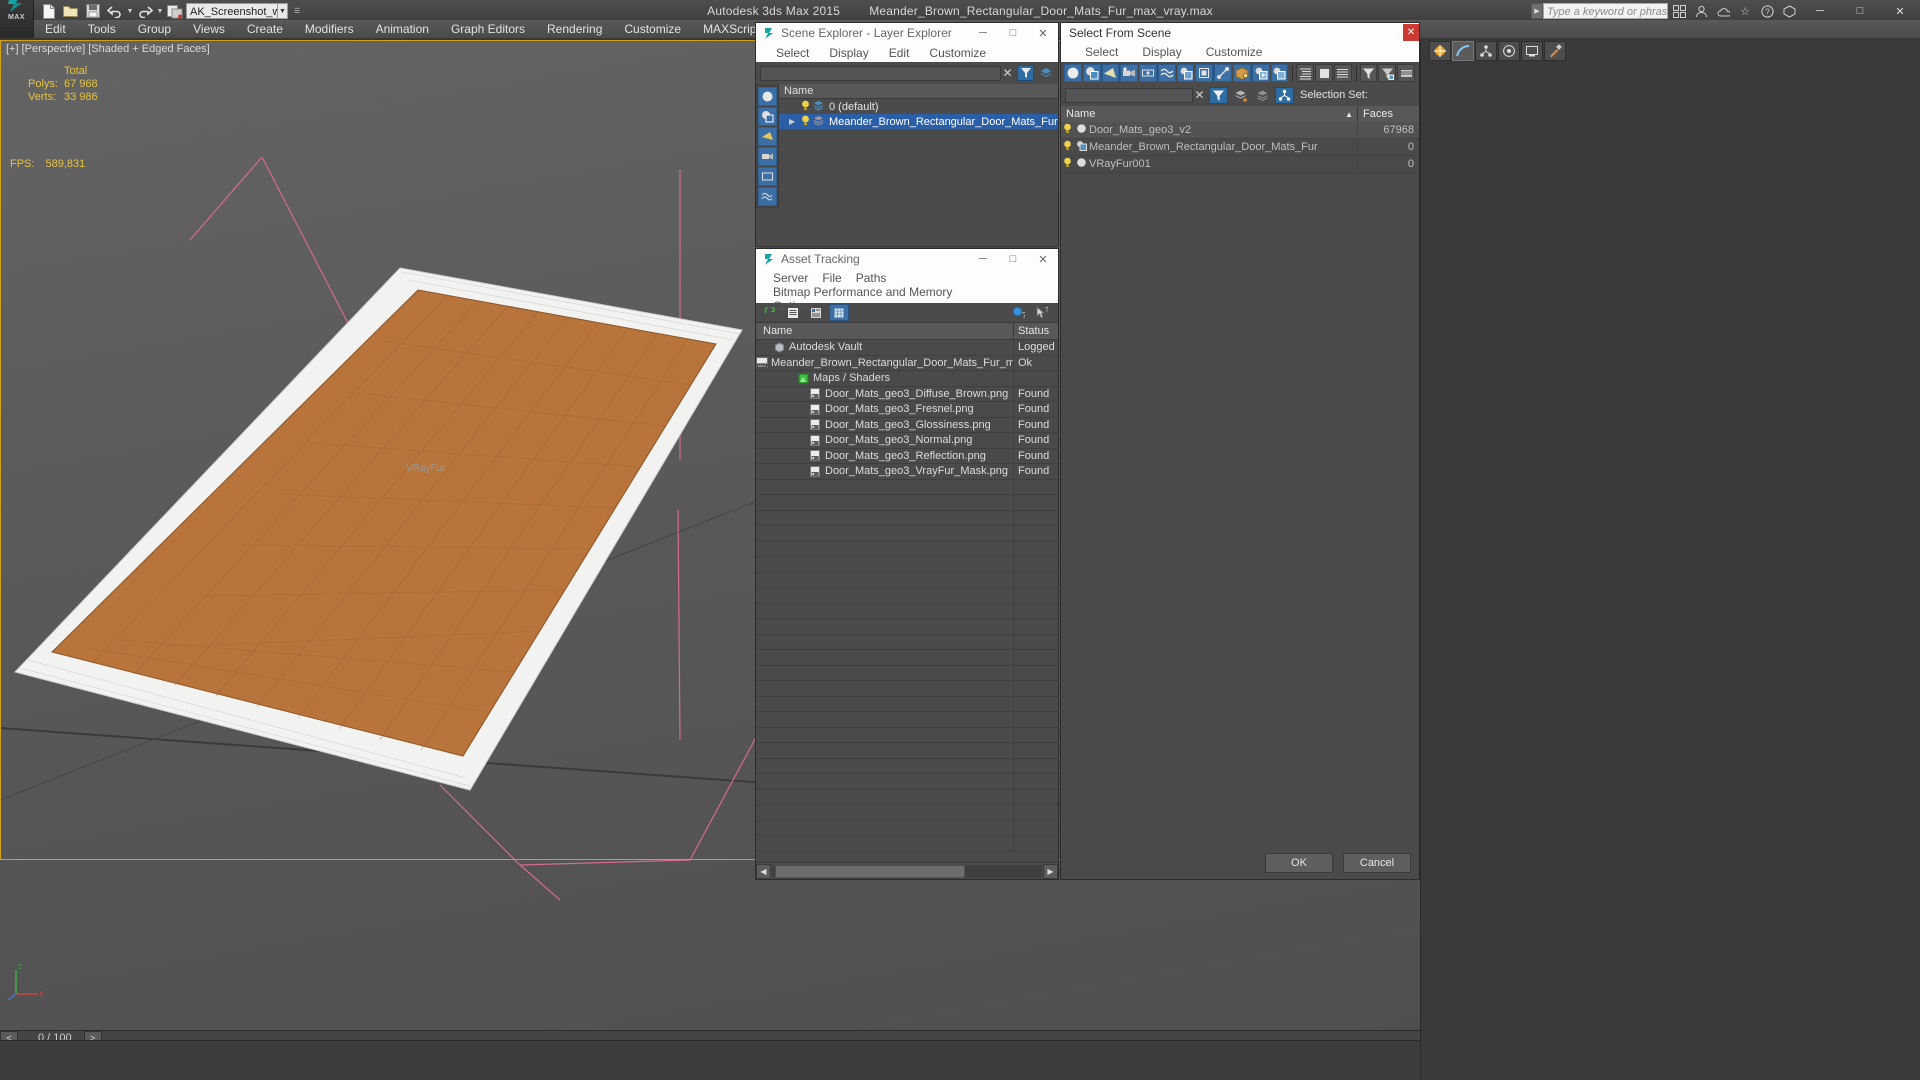 The image size is (1920, 1080). I want to click on project-folder-icon, so click(175, 11).